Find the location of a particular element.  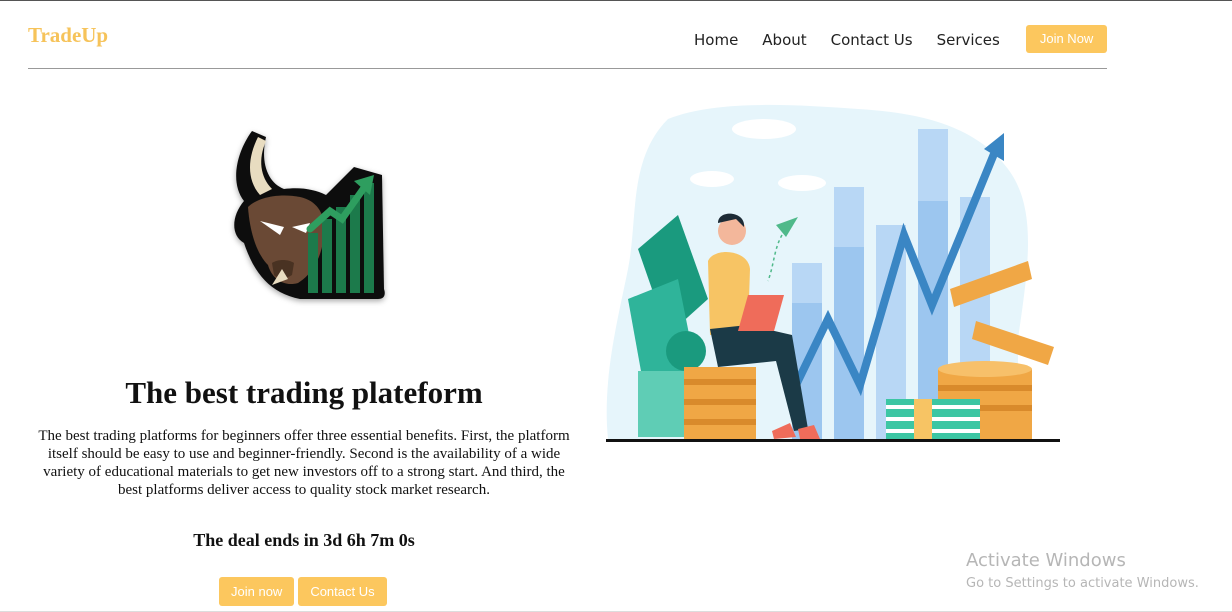

contact-us-cta-button: Contact Us is located at coordinates (342, 591).